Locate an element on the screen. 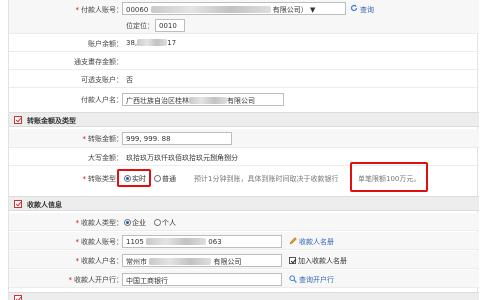 This screenshot has width=480, height=300. payee-name-row: * 收款人户名： 常州市 有限公司 加入收款人名册 is located at coordinates (244, 260).